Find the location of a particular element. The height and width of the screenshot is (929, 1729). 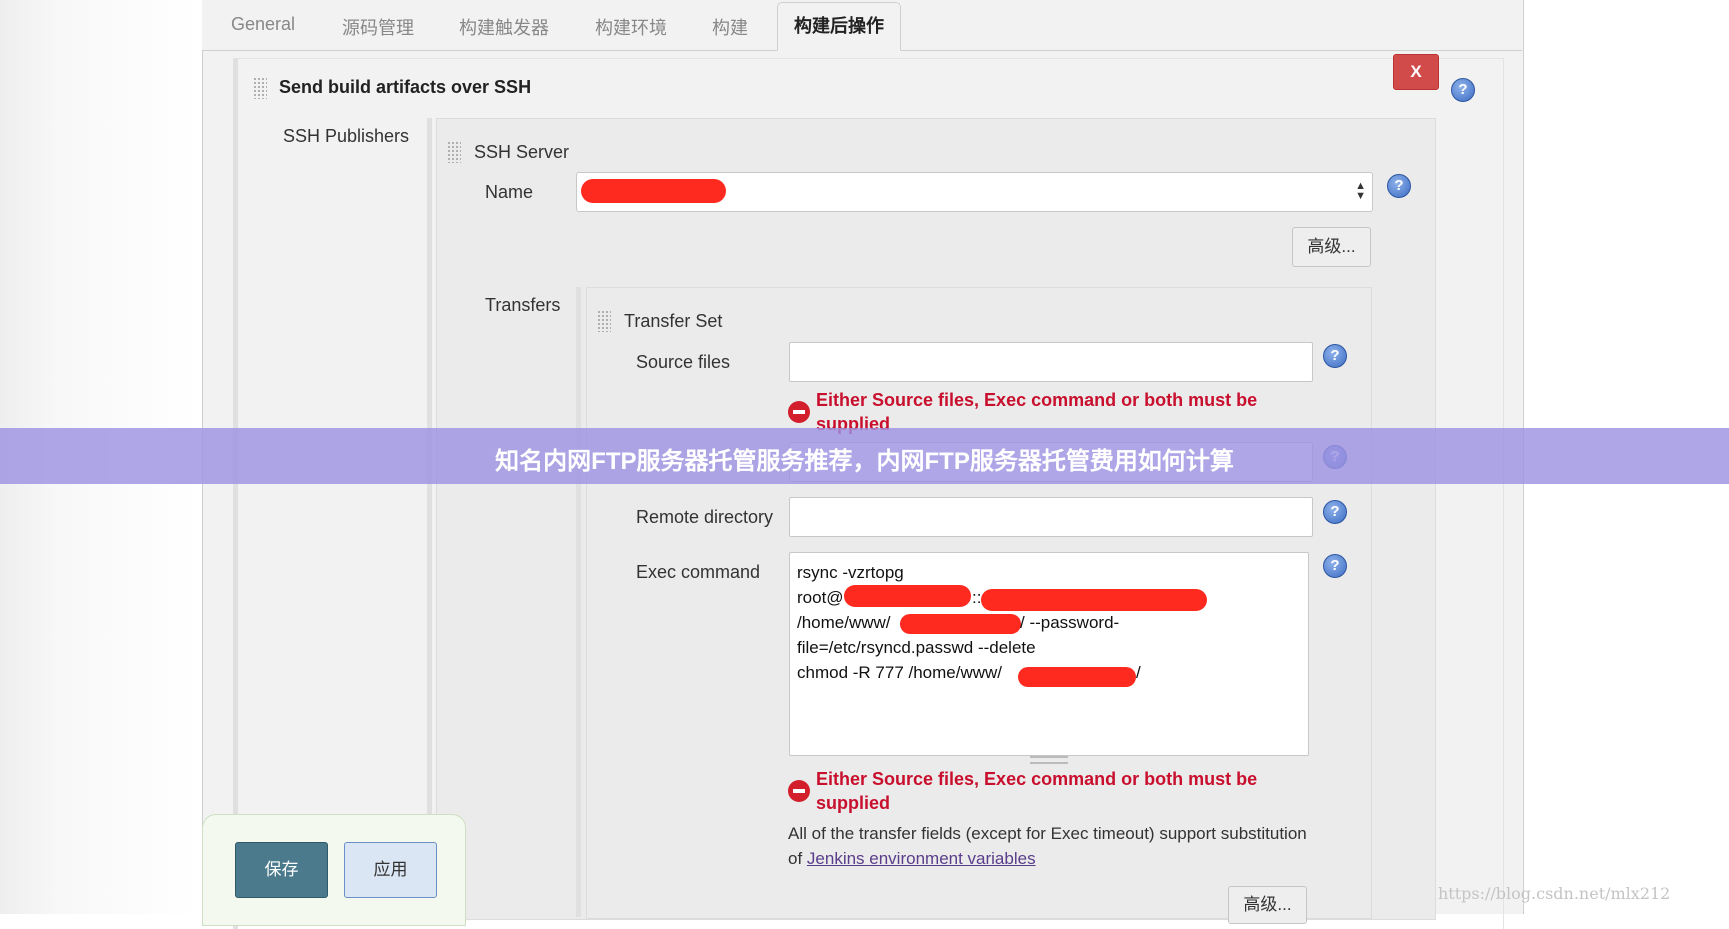

section-title: Send build artifacts over SSH is located at coordinates (405, 87).